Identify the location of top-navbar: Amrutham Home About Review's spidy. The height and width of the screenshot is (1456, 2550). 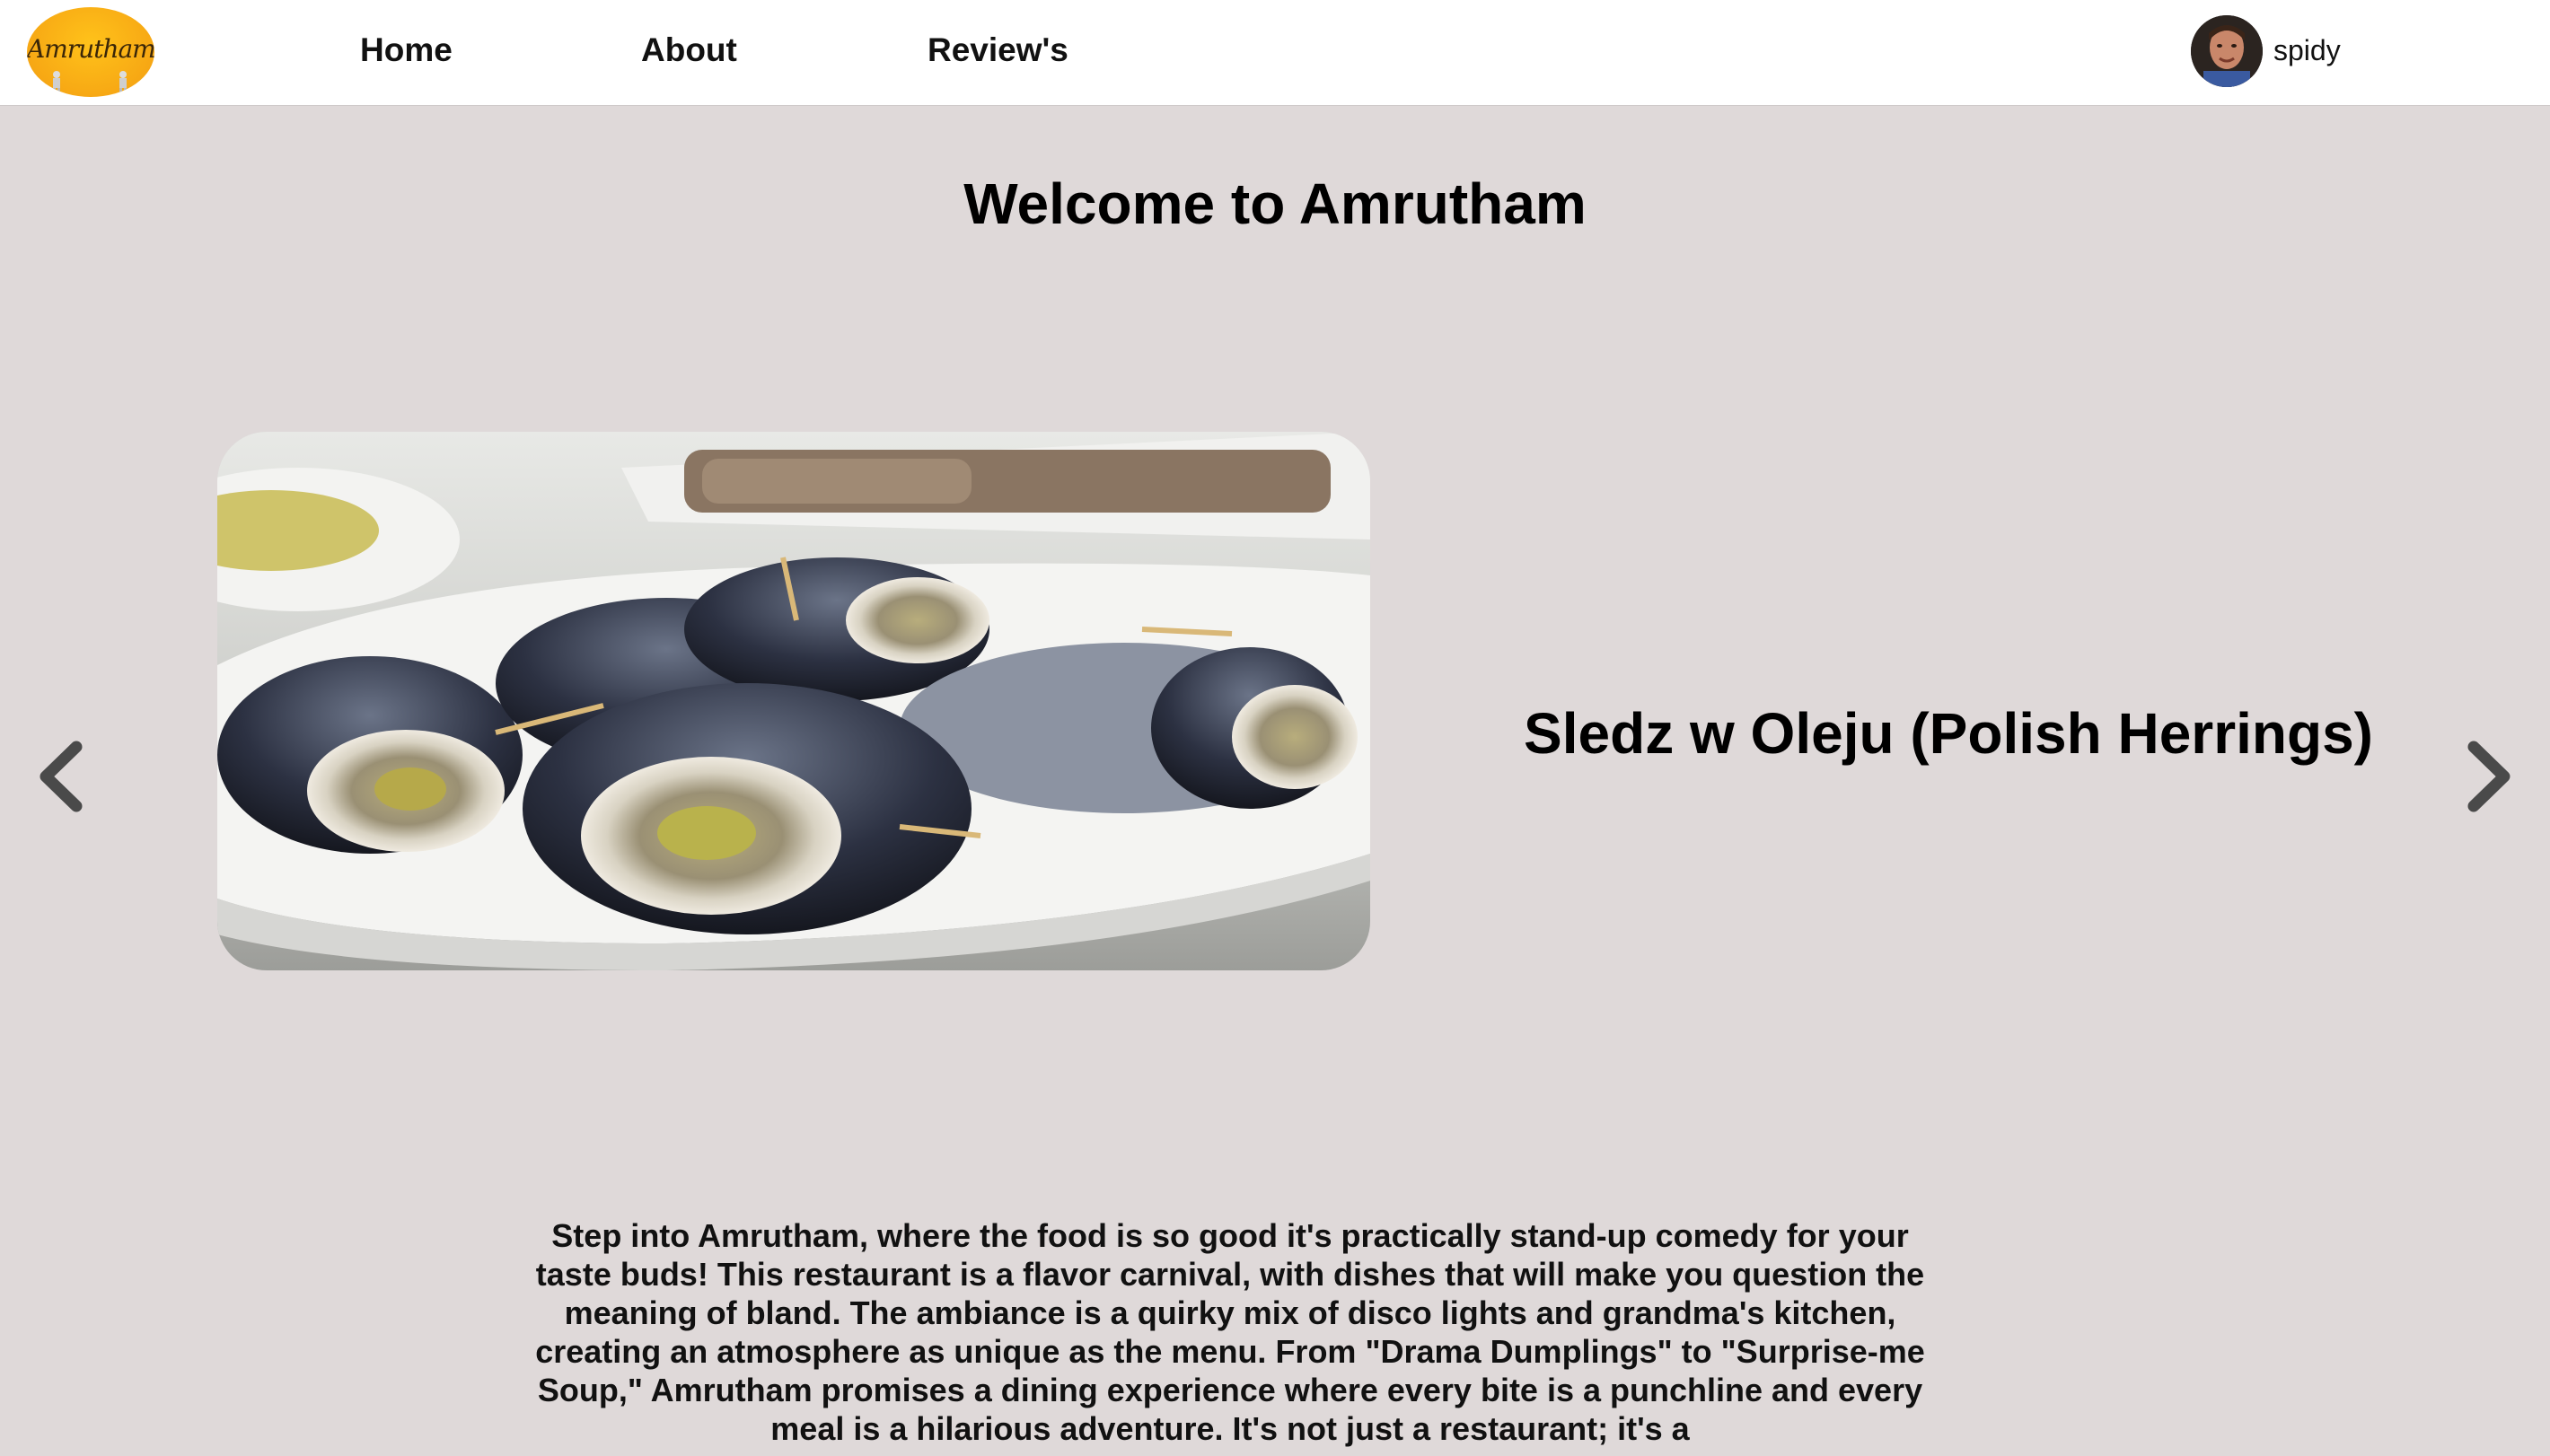
(1275, 53).